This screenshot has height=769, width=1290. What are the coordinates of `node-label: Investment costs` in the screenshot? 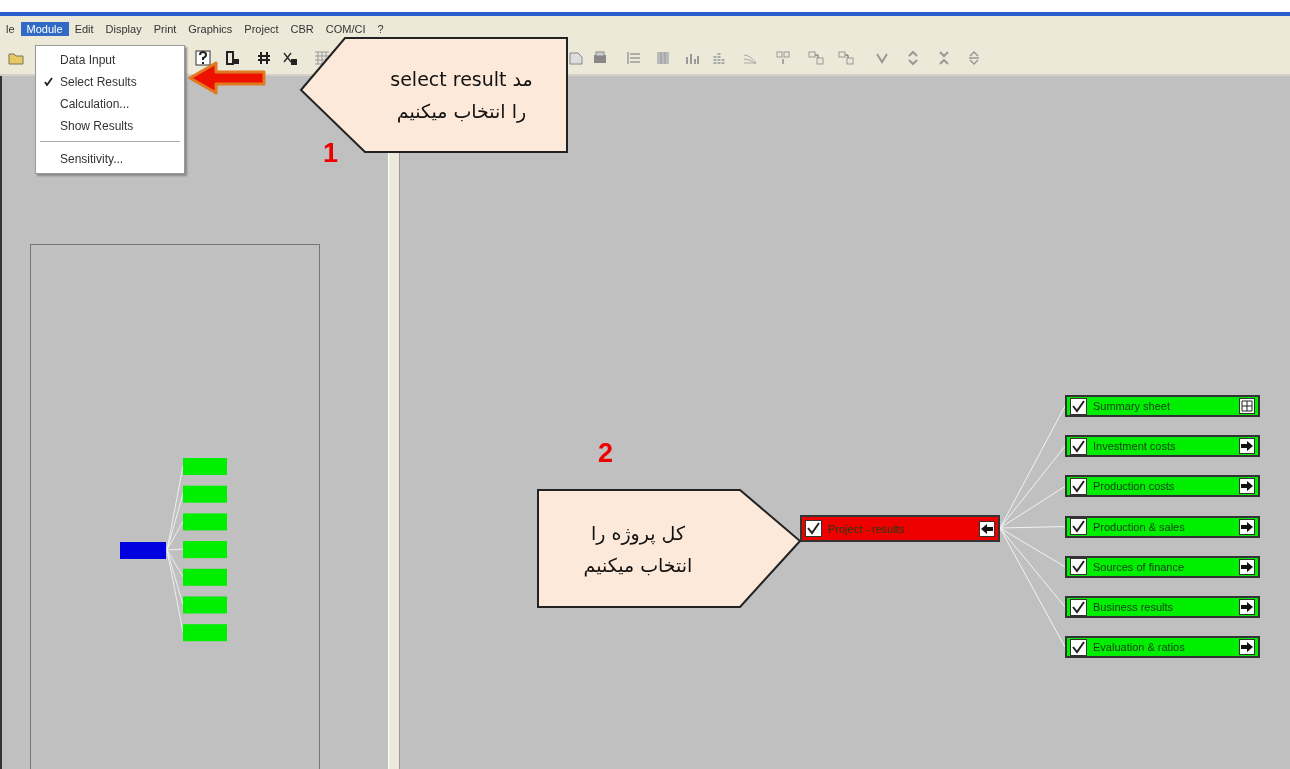 It's located at (1135, 446).